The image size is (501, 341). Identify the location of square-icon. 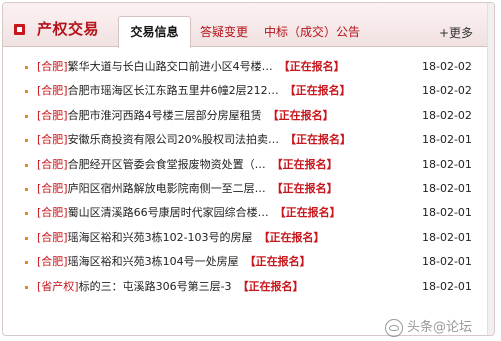
(19, 29).